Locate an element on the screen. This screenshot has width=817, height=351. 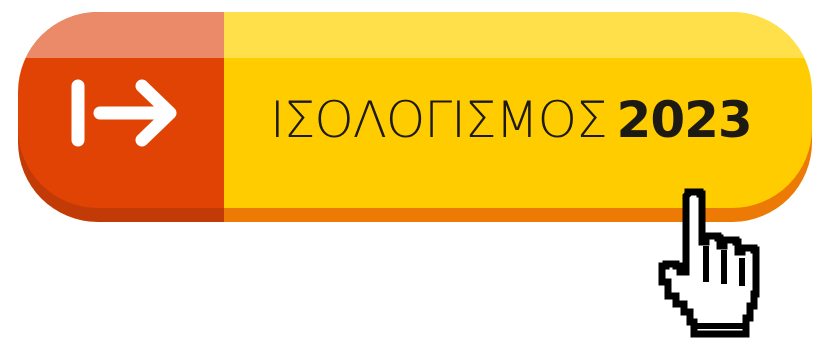
icon-block is located at coordinates (121, 110).